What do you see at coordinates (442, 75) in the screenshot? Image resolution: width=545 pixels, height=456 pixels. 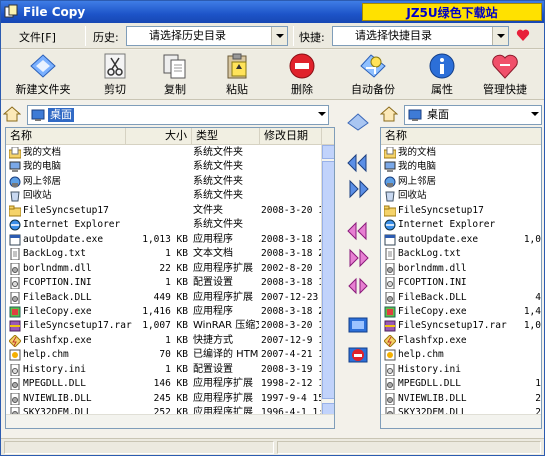 I see `properties-button: 属性` at bounding box center [442, 75].